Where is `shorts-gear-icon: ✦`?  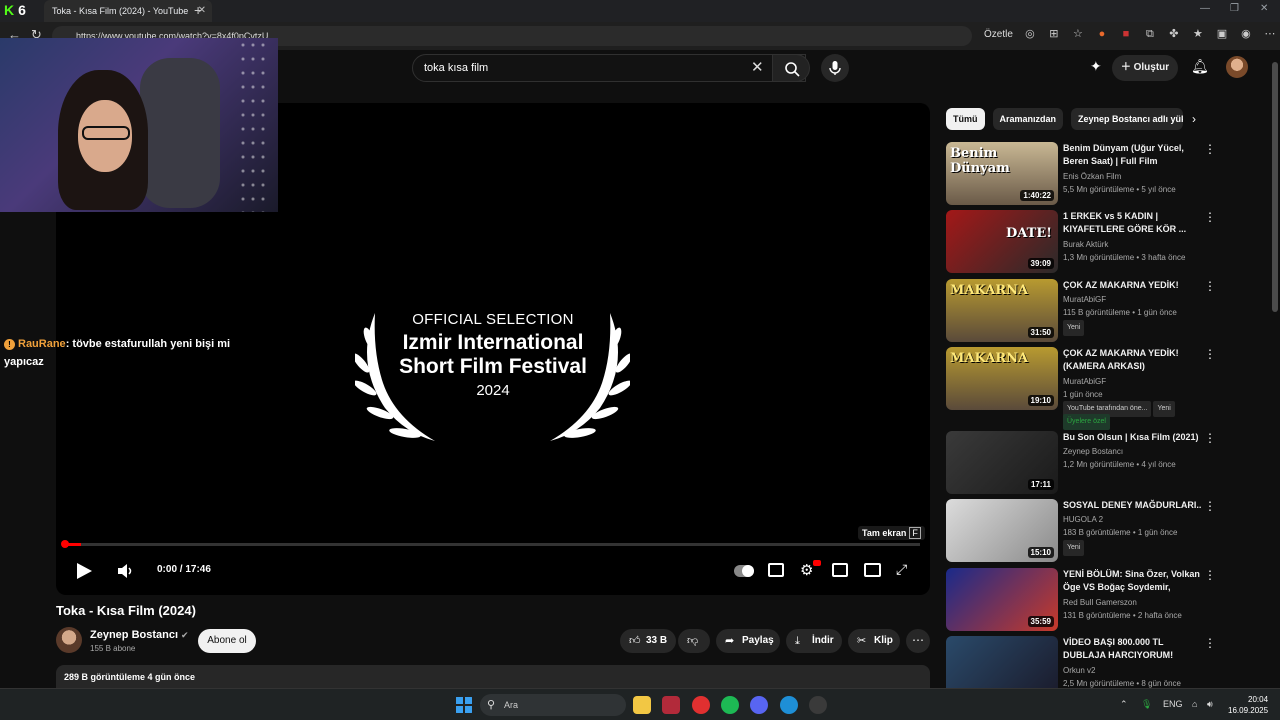 shorts-gear-icon: ✦ is located at coordinates (1096, 66).